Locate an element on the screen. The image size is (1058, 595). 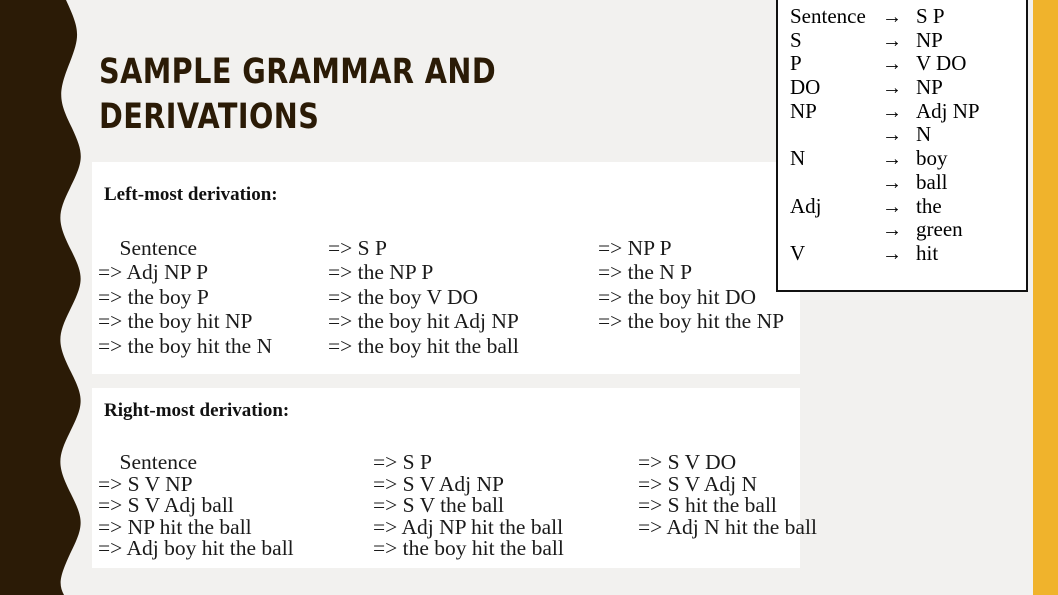
derivation-step: => S V Adj ball is located at coordinates (166, 505).